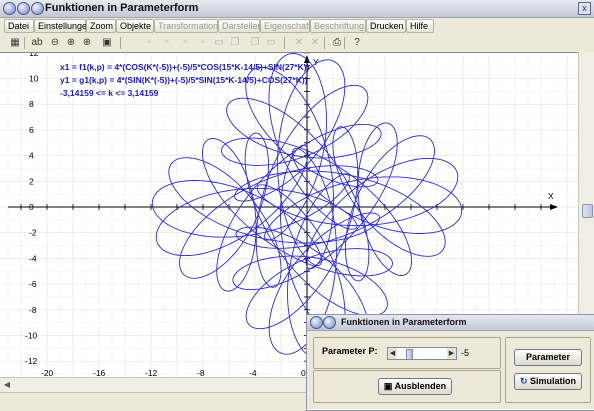 The width and height of the screenshot is (594, 411). Describe the element at coordinates (149, 42) in the screenshot. I see `grid-small-icon: ▫` at that location.